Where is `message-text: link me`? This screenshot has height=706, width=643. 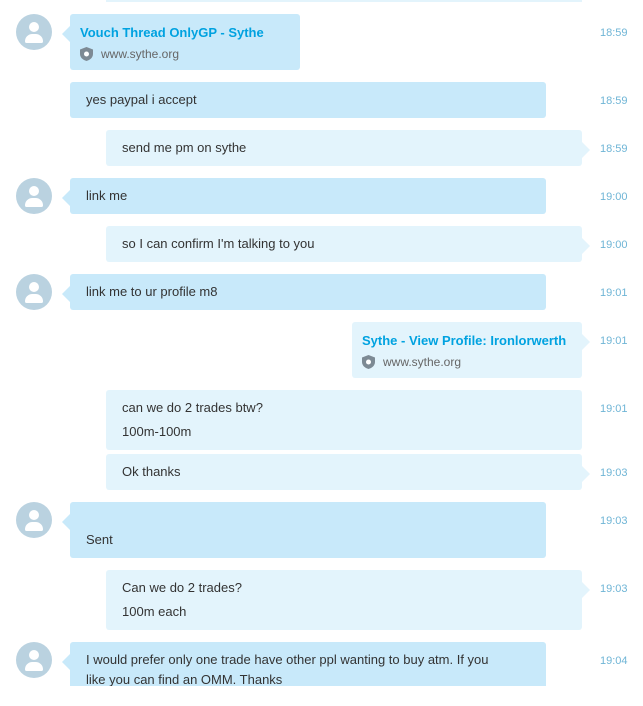
message-text: link me is located at coordinates (107, 195).